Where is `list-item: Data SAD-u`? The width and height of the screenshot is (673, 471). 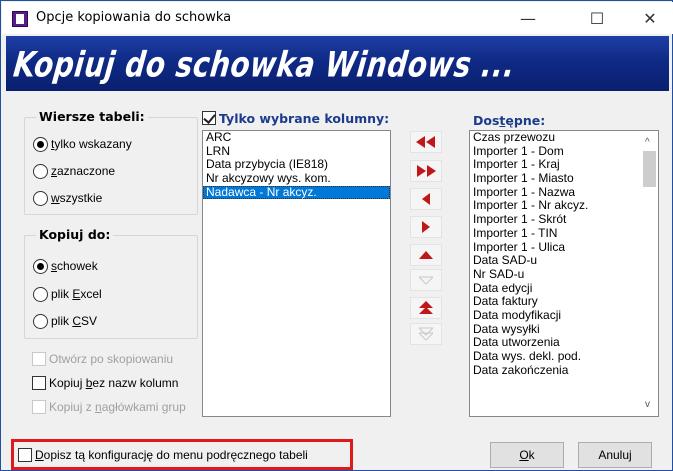
list-item: Data SAD-u is located at coordinates (555, 260).